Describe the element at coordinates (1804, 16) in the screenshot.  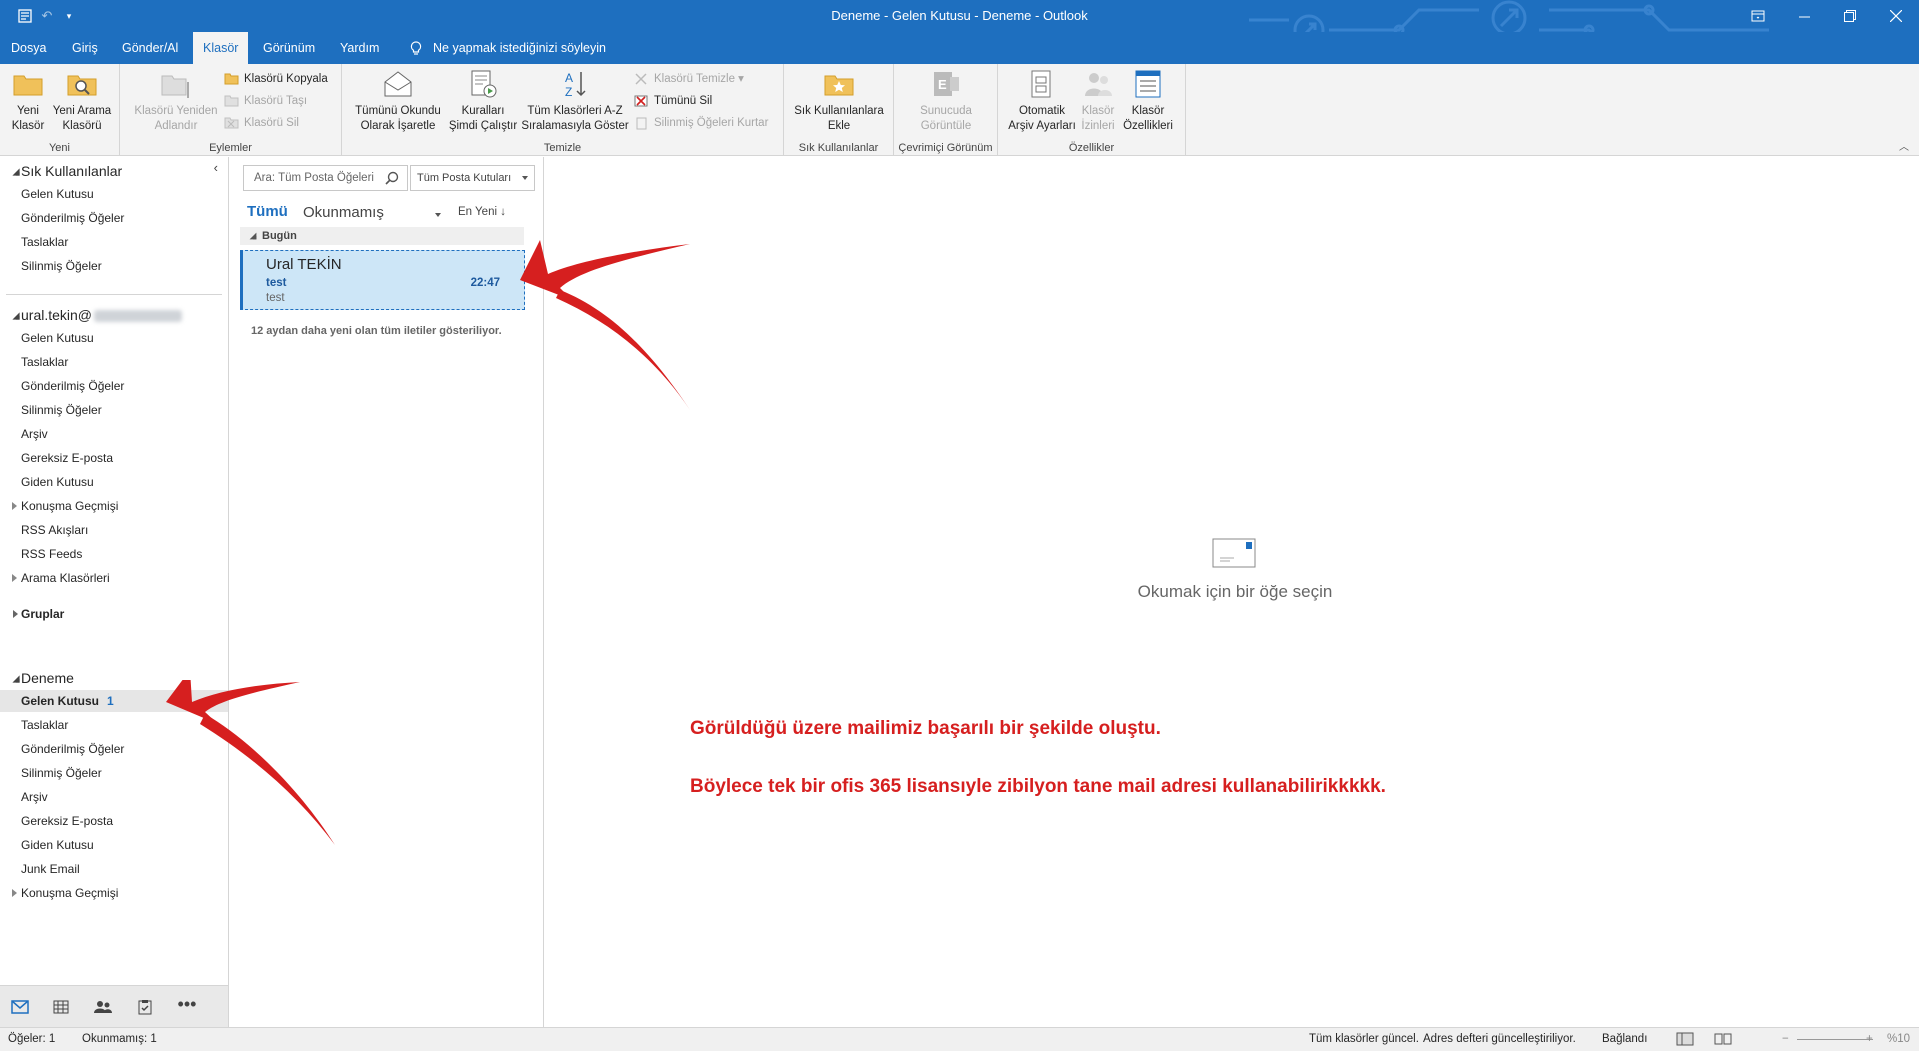
I see `minimize-icon` at that location.